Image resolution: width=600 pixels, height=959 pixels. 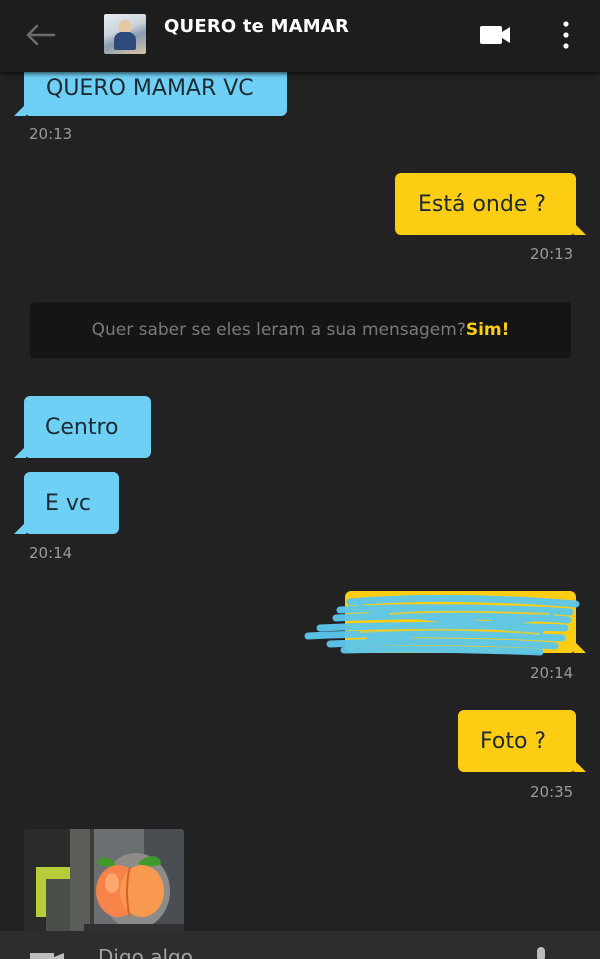 I want to click on redaction-scribble, so click(x=442, y=625).